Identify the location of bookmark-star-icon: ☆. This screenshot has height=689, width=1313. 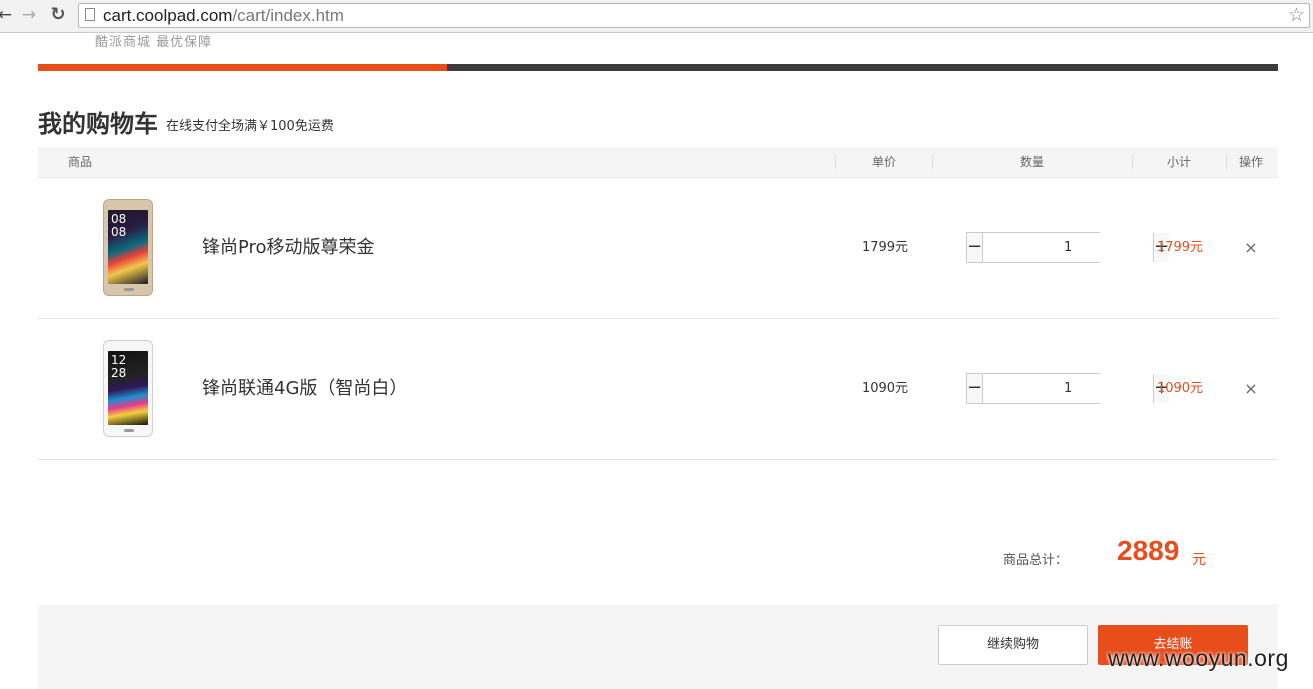
(1296, 15).